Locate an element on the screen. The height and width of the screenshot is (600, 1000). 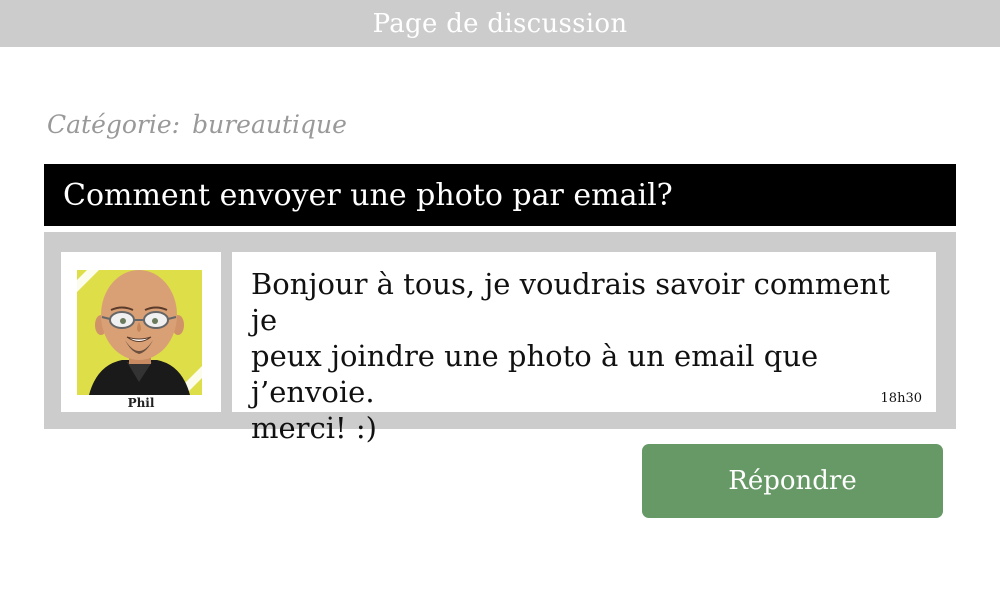
reply-button: Répondre is located at coordinates (792, 481).